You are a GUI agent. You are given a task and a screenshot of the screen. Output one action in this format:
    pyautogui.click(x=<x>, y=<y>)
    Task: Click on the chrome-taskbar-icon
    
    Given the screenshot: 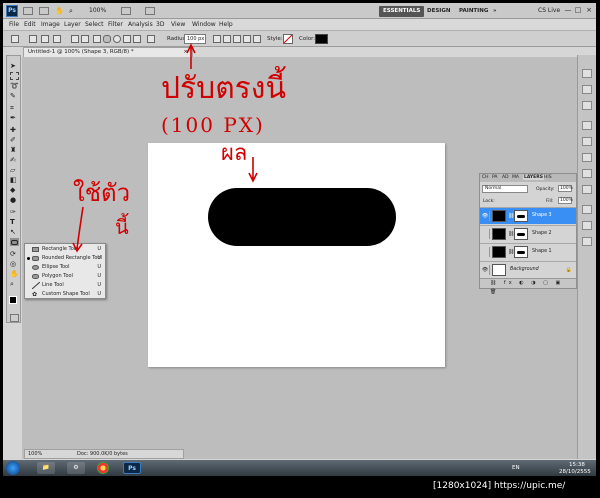 What is the action you would take?
    pyautogui.click(x=103, y=468)
    